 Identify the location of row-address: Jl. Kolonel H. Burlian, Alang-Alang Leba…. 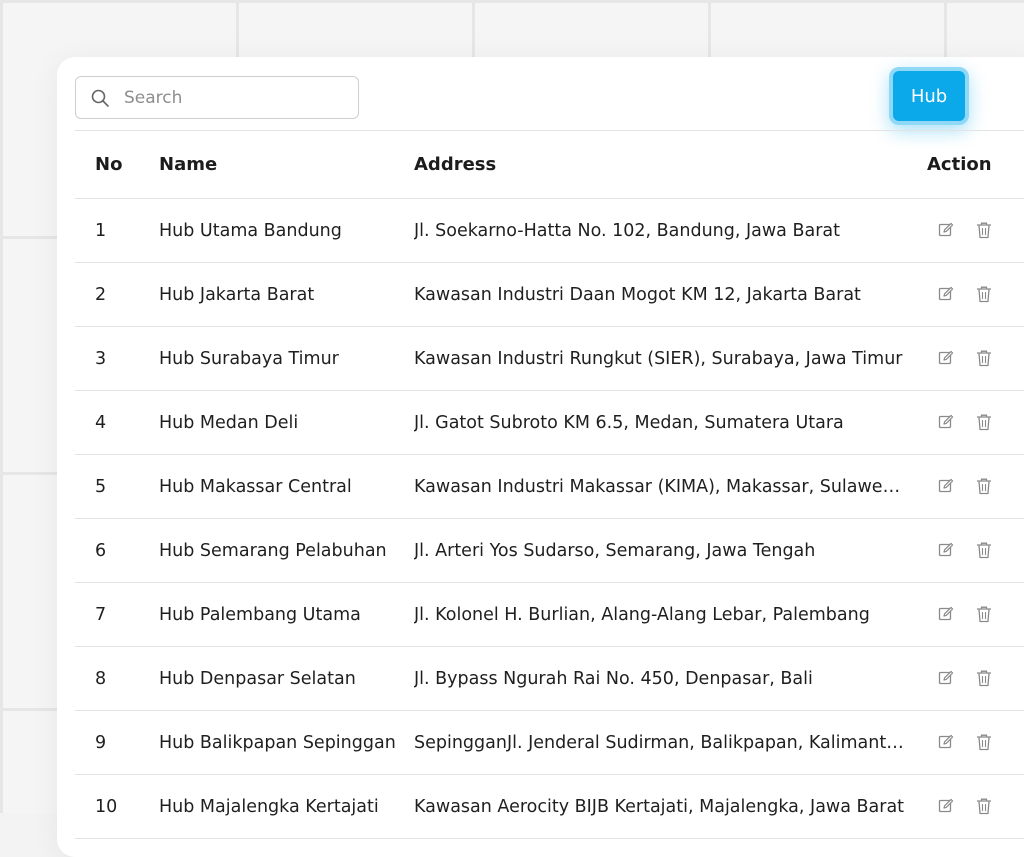
(642, 614).